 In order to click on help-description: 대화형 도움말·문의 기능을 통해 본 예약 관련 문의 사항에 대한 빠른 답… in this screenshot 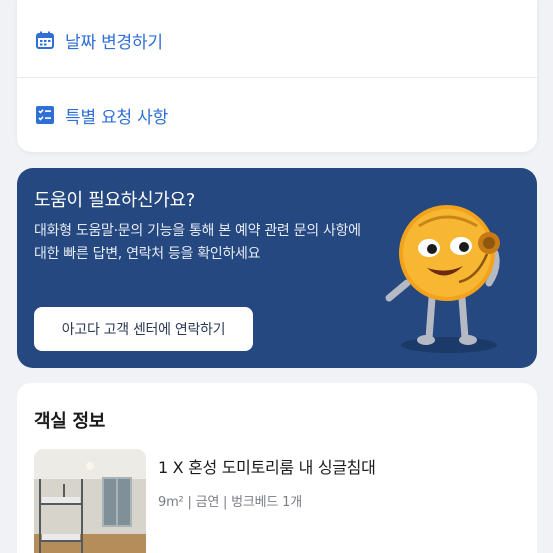, I will do `click(197, 242)`.